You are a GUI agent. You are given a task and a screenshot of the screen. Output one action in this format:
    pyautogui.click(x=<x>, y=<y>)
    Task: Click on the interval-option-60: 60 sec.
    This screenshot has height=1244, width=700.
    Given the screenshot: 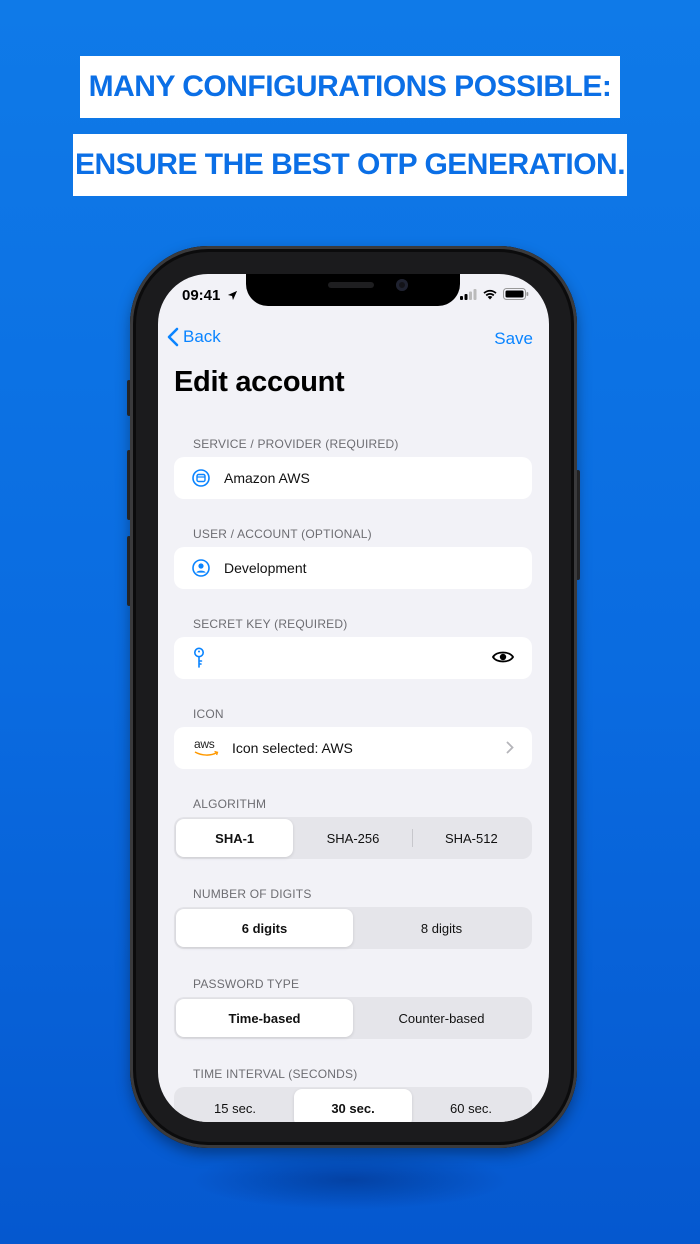 What is the action you would take?
    pyautogui.click(x=471, y=1105)
    